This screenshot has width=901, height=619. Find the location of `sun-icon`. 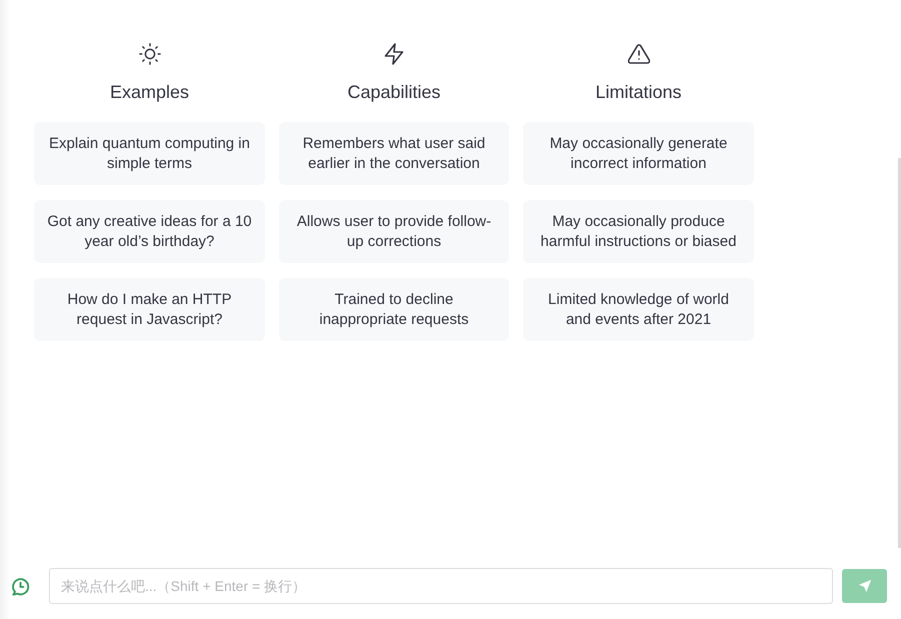

sun-icon is located at coordinates (149, 54).